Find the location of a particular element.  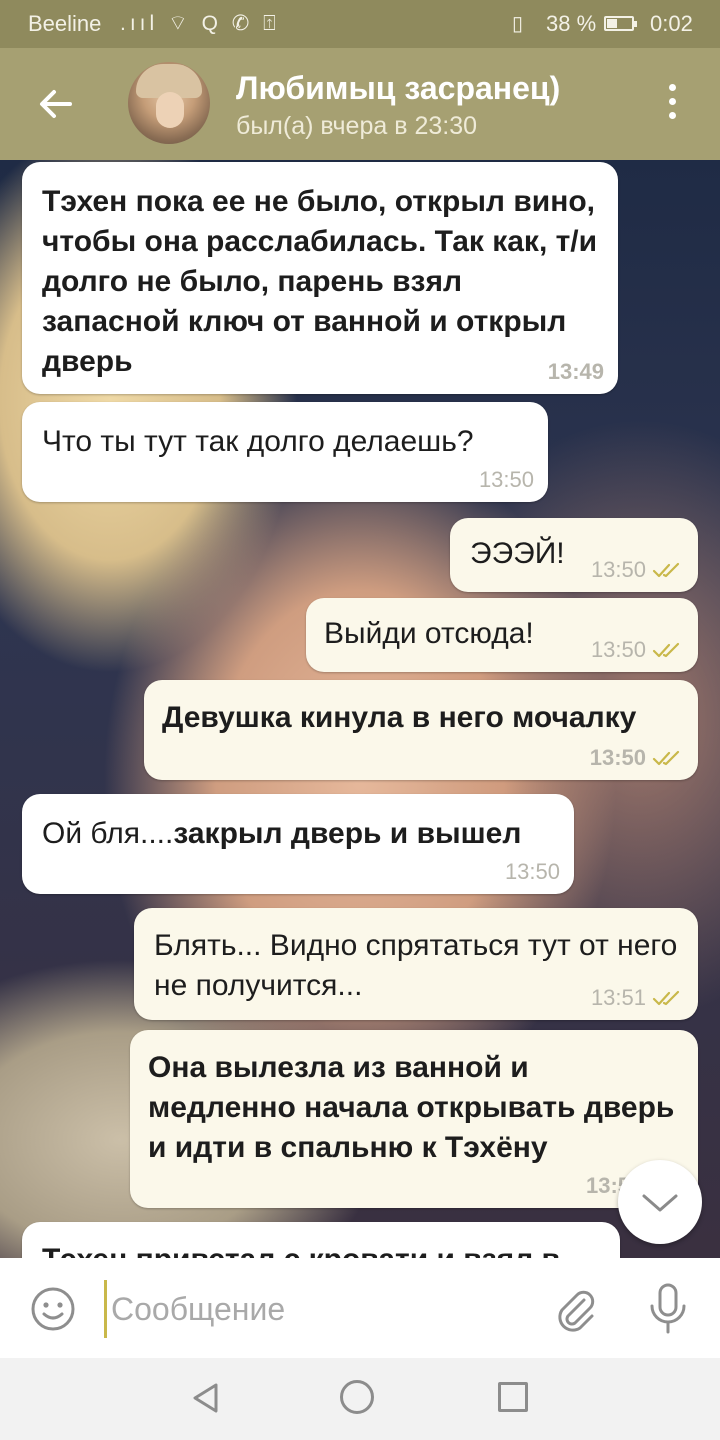

more-vertical-icon is located at coordinates (672, 106).